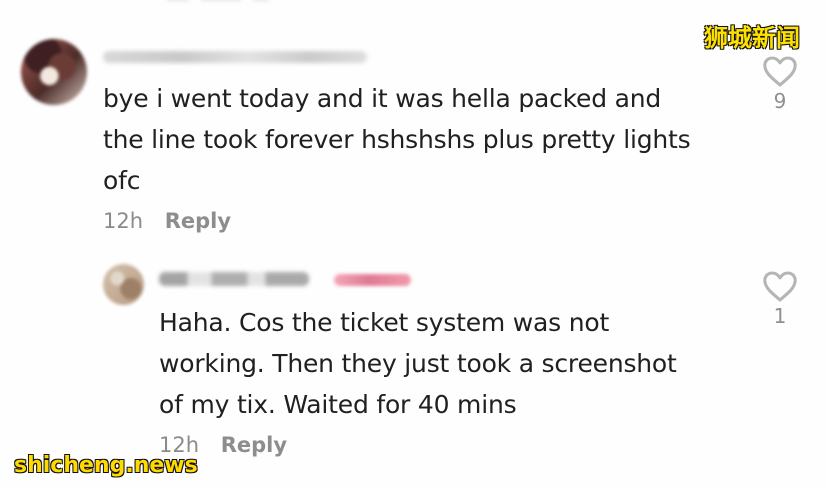 This screenshot has width=827, height=487. Describe the element at coordinates (372, 280) in the screenshot. I see `blurred-creator-label` at that location.